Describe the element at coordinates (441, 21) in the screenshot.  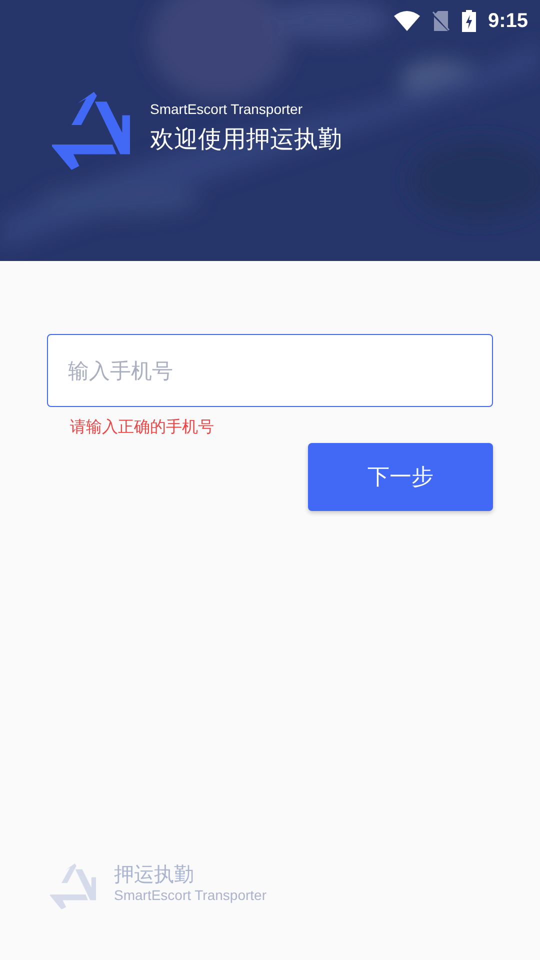
I see `no-sim-icon` at that location.